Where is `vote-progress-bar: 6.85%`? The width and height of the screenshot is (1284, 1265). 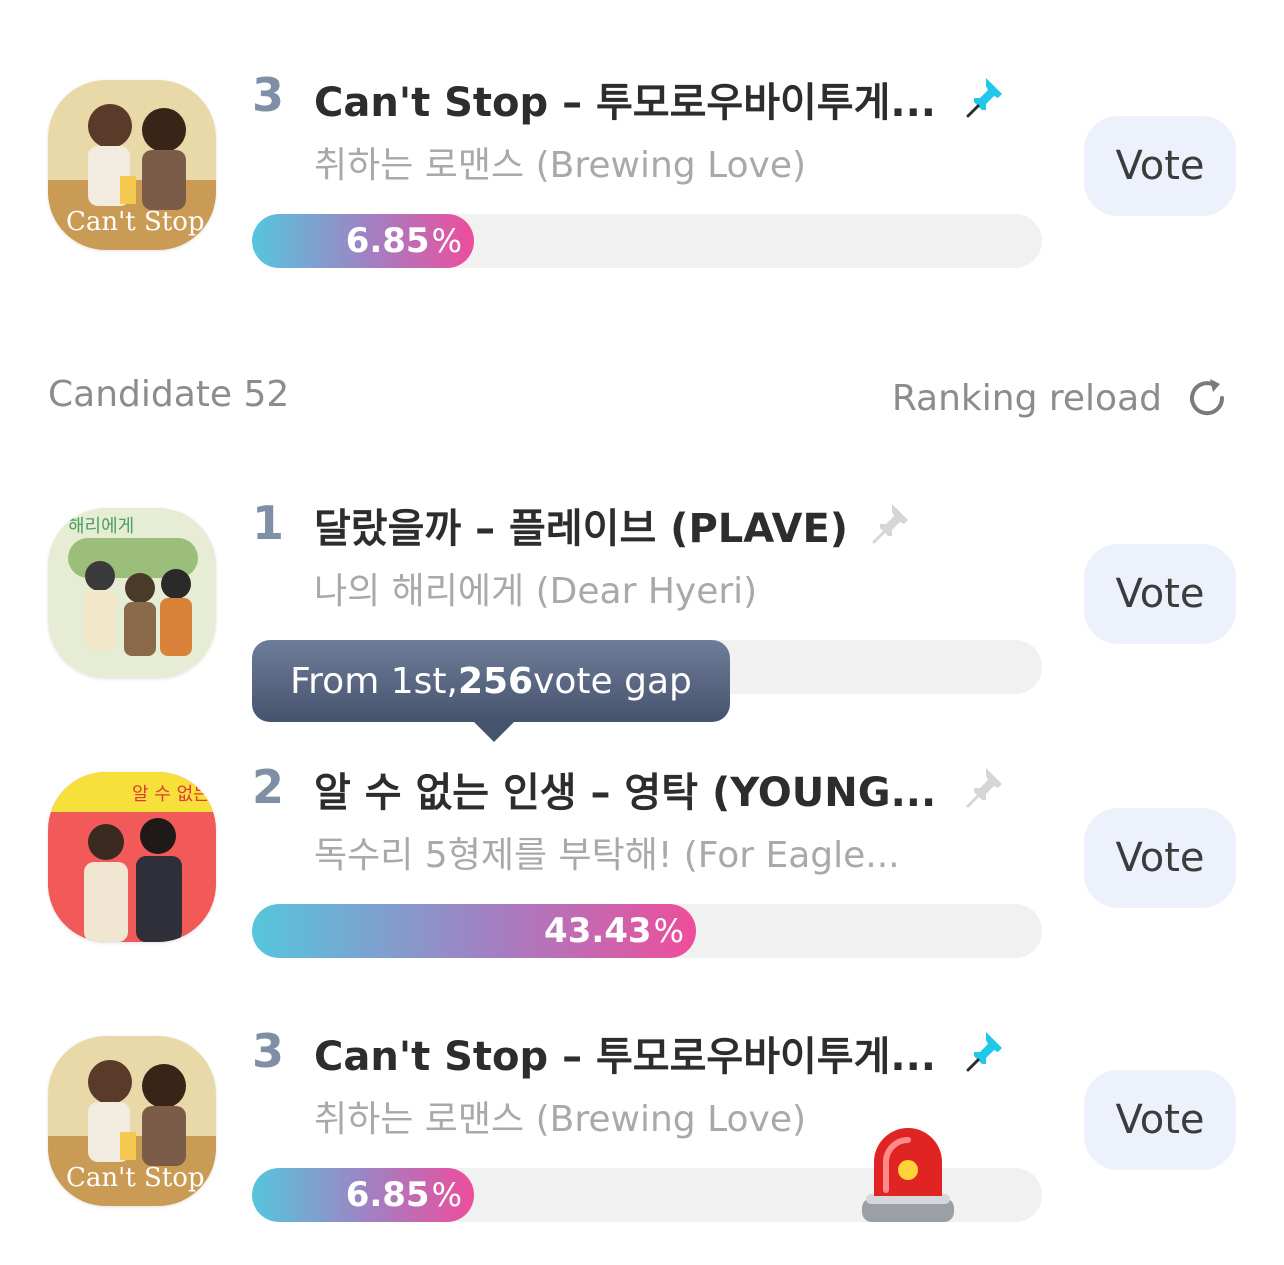 vote-progress-bar: 6.85% is located at coordinates (647, 241).